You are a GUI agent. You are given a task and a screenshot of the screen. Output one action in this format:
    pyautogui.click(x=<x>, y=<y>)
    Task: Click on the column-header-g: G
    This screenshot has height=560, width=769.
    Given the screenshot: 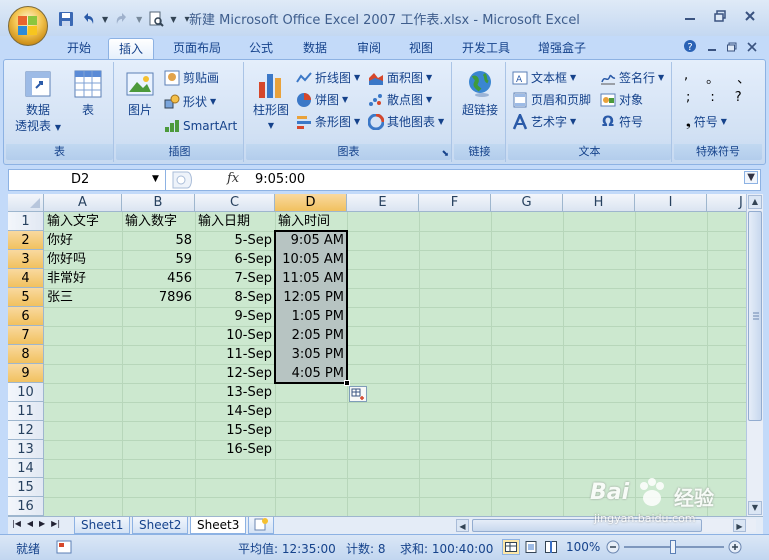 What is the action you would take?
    pyautogui.click(x=527, y=203)
    